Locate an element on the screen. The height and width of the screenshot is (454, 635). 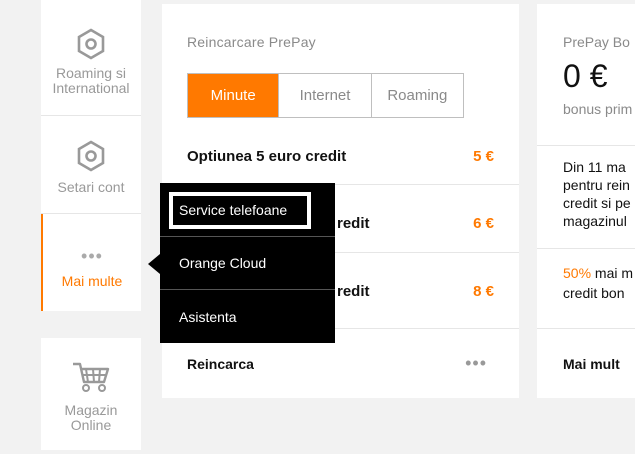
tab-minute: Minute is located at coordinates (234, 95).